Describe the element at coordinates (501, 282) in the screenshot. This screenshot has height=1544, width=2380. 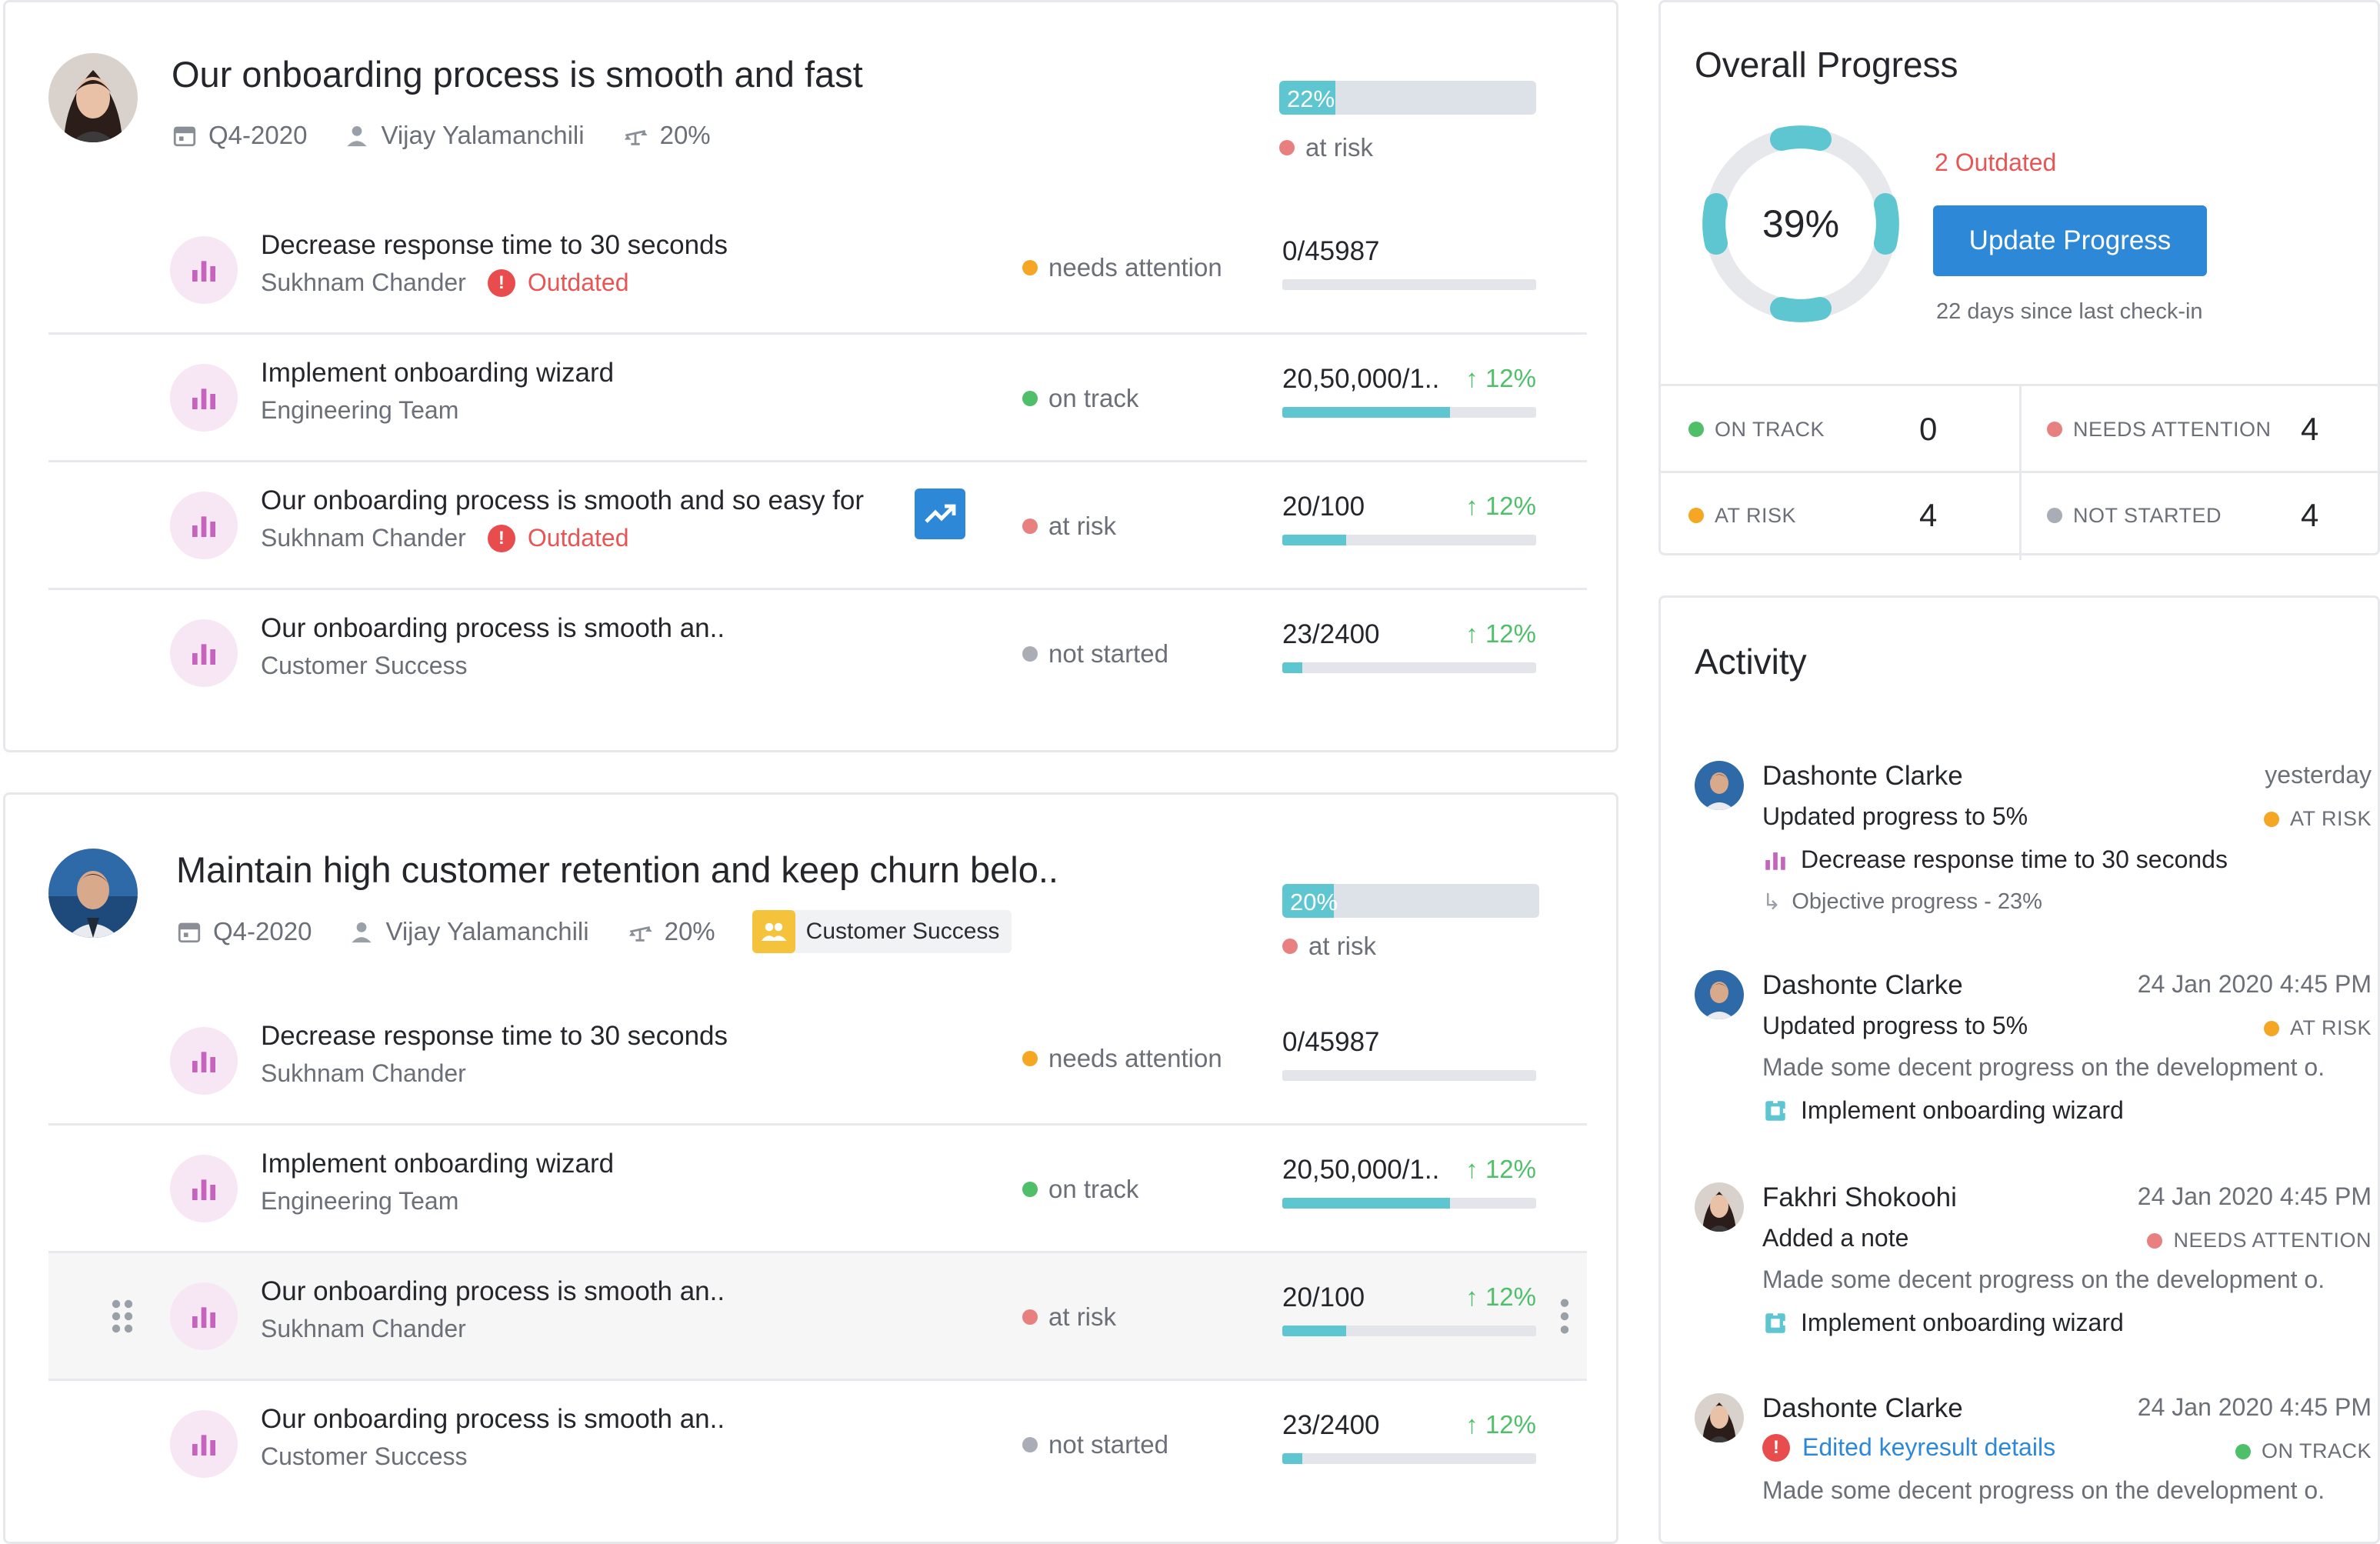
I see `alert-icon: !` at that location.